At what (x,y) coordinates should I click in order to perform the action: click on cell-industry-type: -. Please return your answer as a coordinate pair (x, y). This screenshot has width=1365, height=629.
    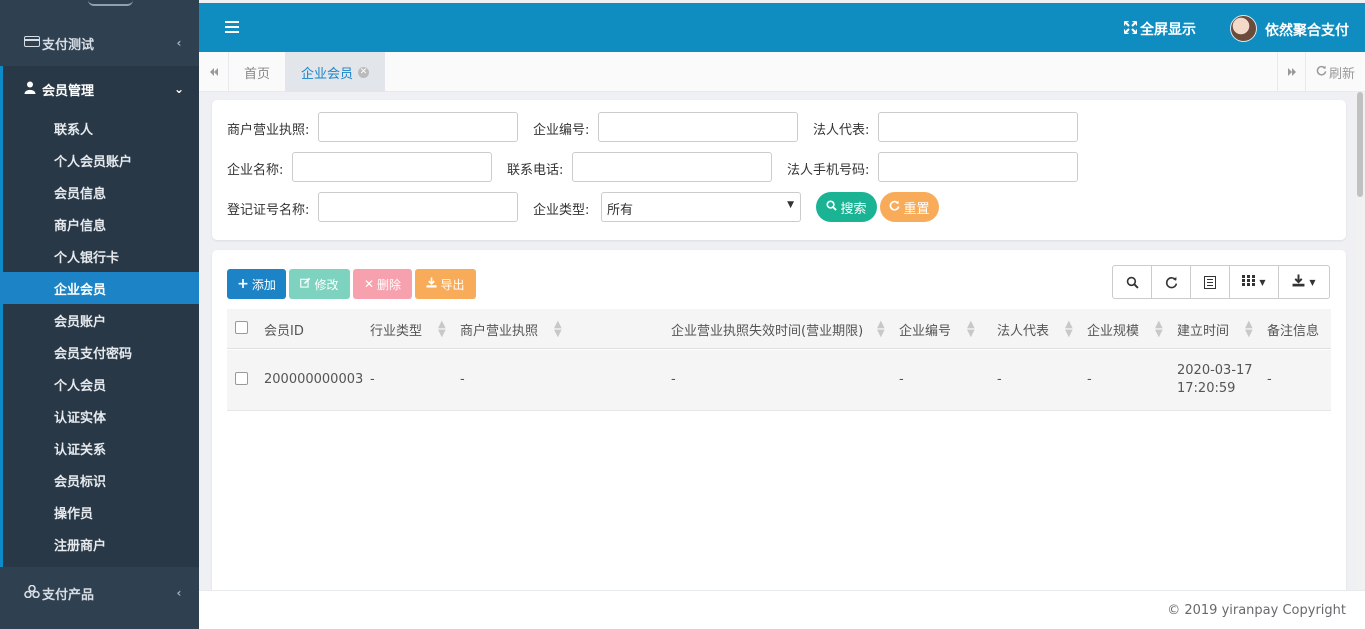
    Looking at the image, I should click on (372, 379).